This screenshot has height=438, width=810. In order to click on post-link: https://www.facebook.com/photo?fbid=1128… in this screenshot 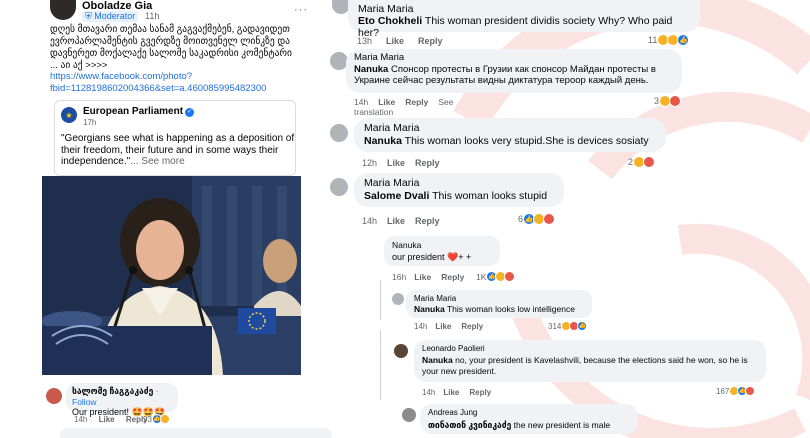, I will do `click(195, 83)`.